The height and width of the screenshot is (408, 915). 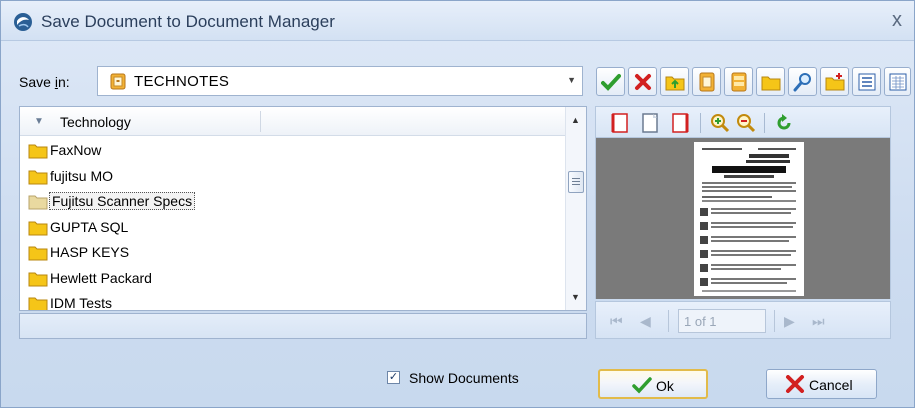 I want to click on collapse-chevron-icon: ▼, so click(x=39, y=121).